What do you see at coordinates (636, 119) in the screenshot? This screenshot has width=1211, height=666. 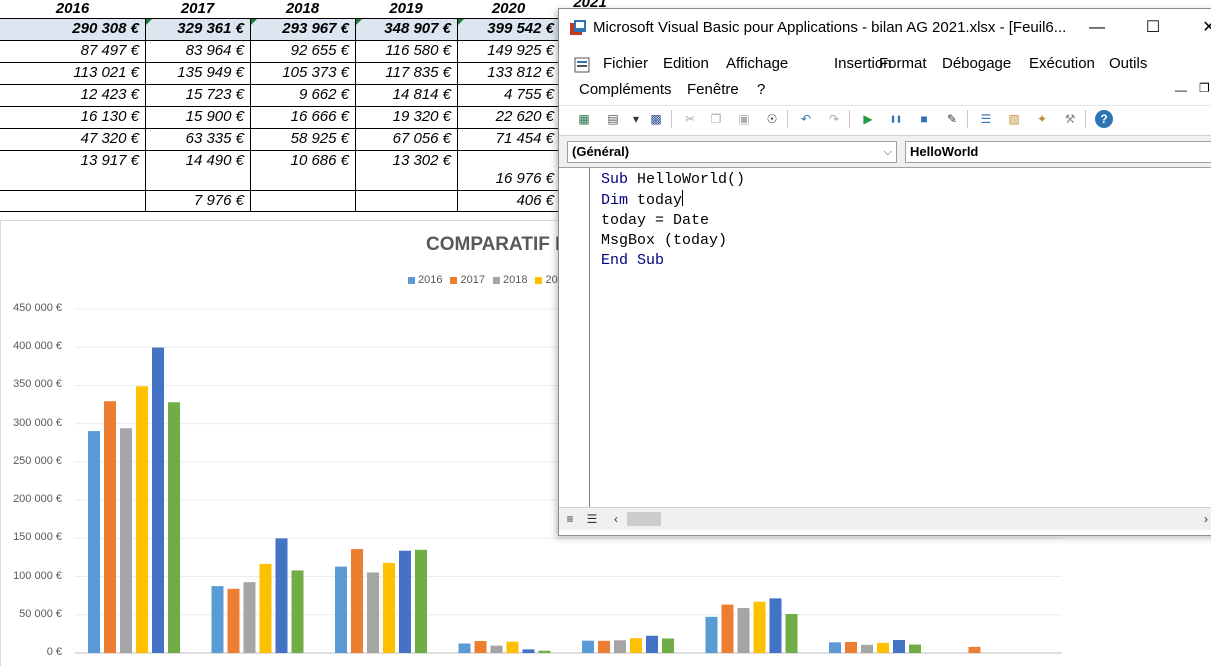 I see `dropdown-arrow-icon: ▾` at bounding box center [636, 119].